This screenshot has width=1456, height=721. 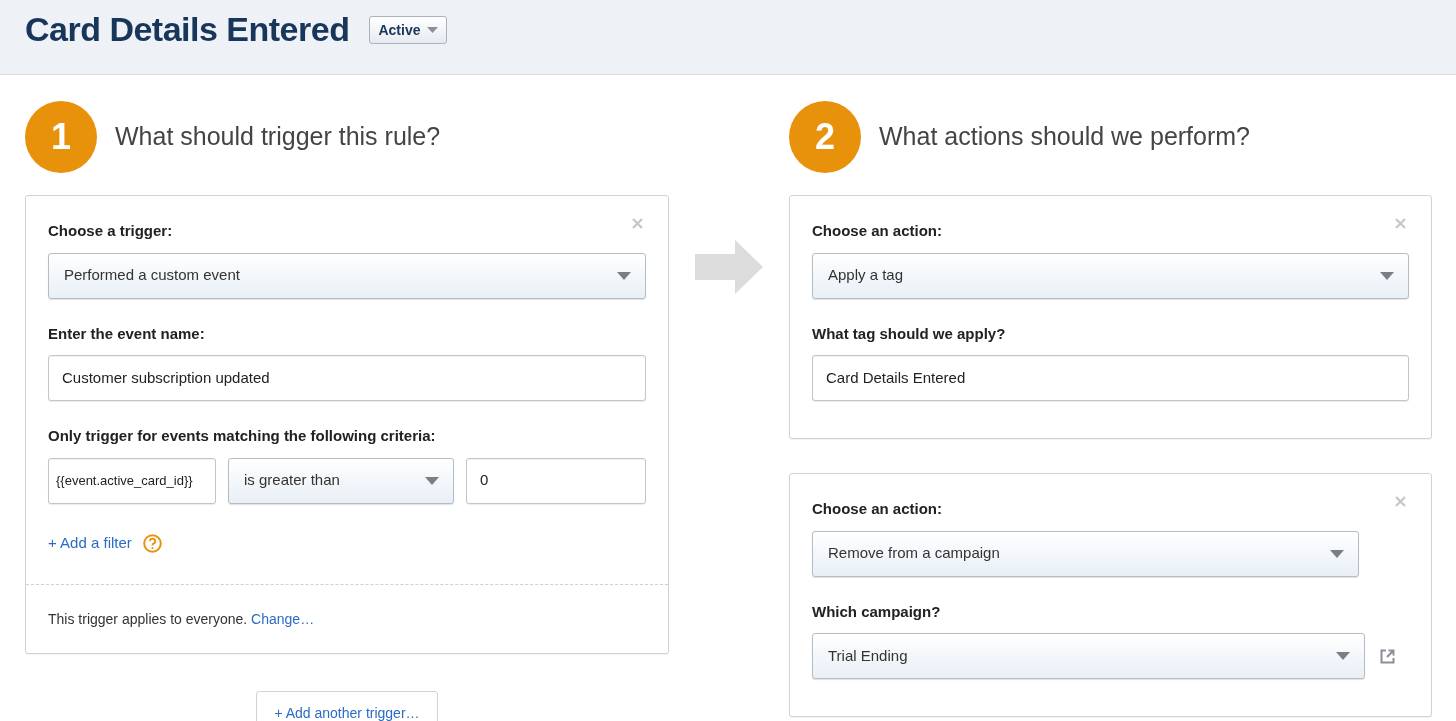 What do you see at coordinates (1110, 378) in the screenshot?
I see `input-field: Card Details Entered` at bounding box center [1110, 378].